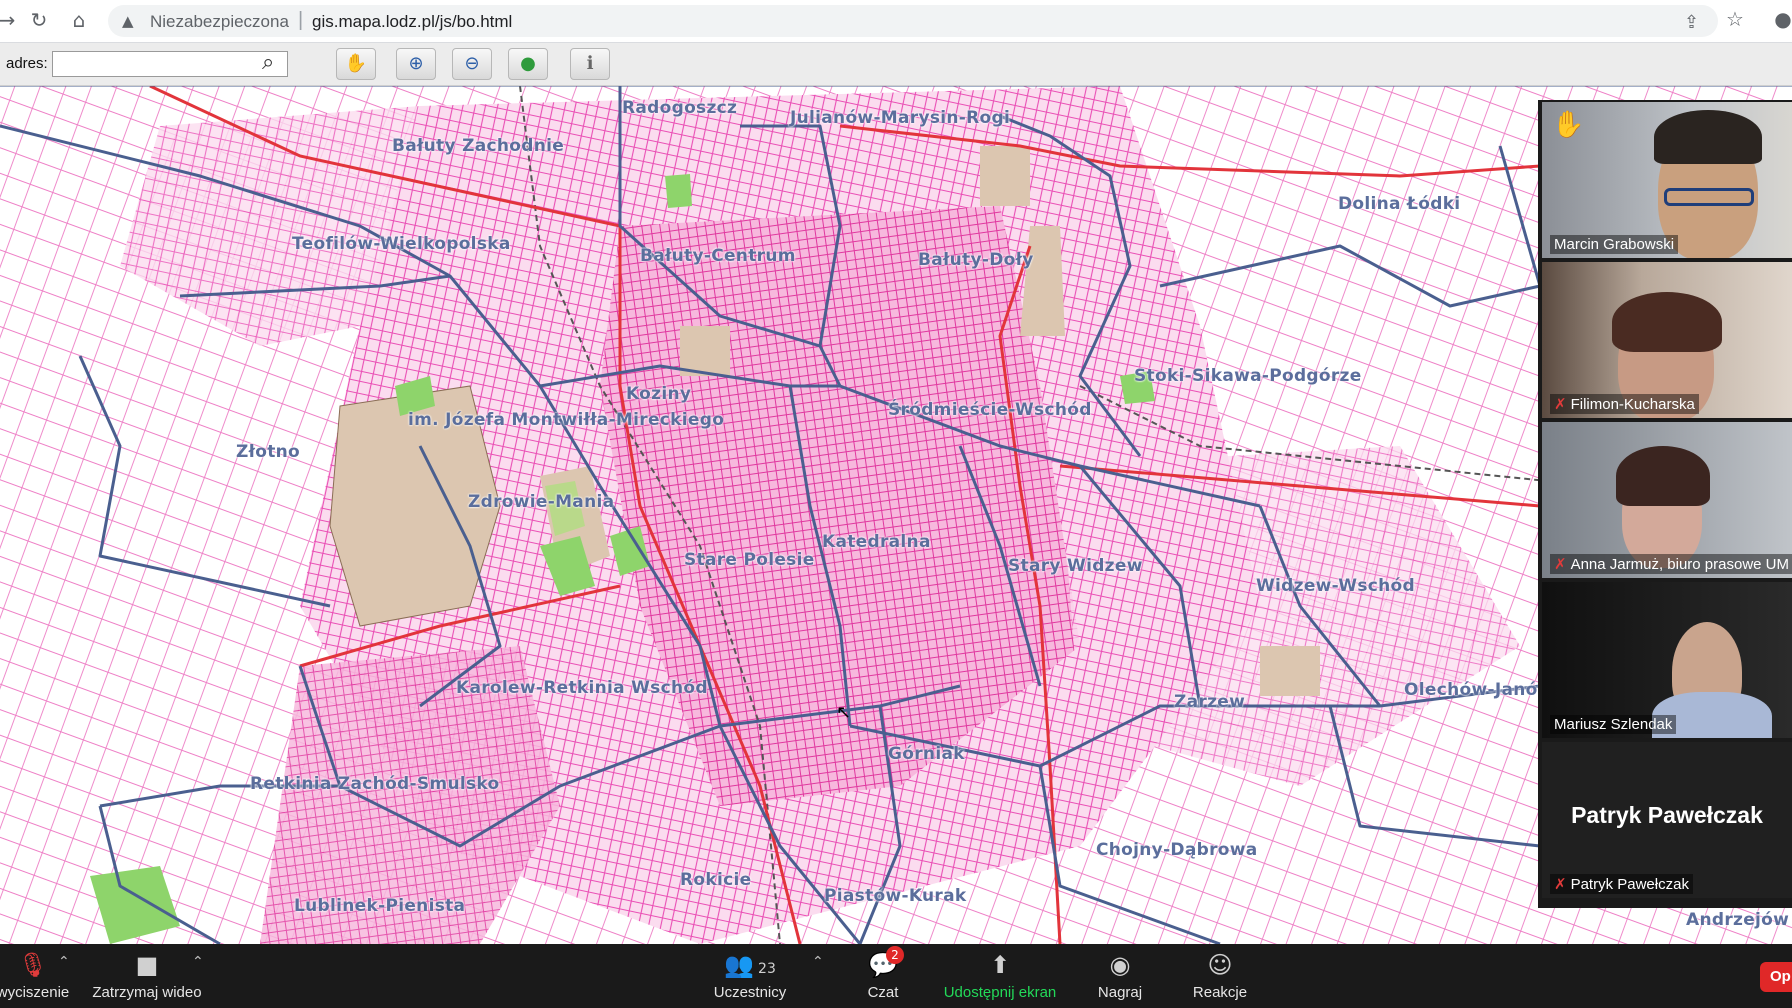  What do you see at coordinates (976, 260) in the screenshot?
I see `district-label: Bałuty-Doły` at bounding box center [976, 260].